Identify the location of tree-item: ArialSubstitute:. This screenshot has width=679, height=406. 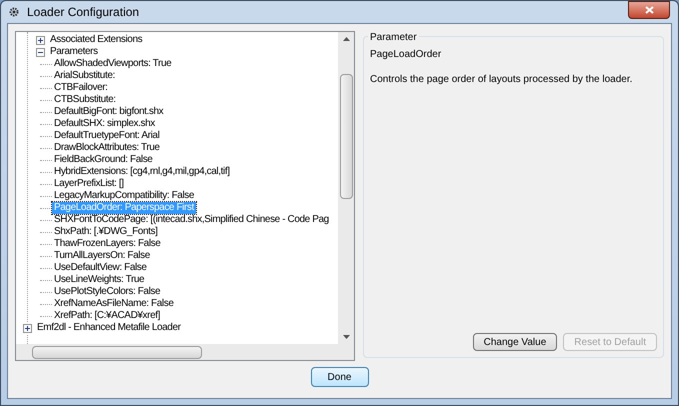
(84, 76).